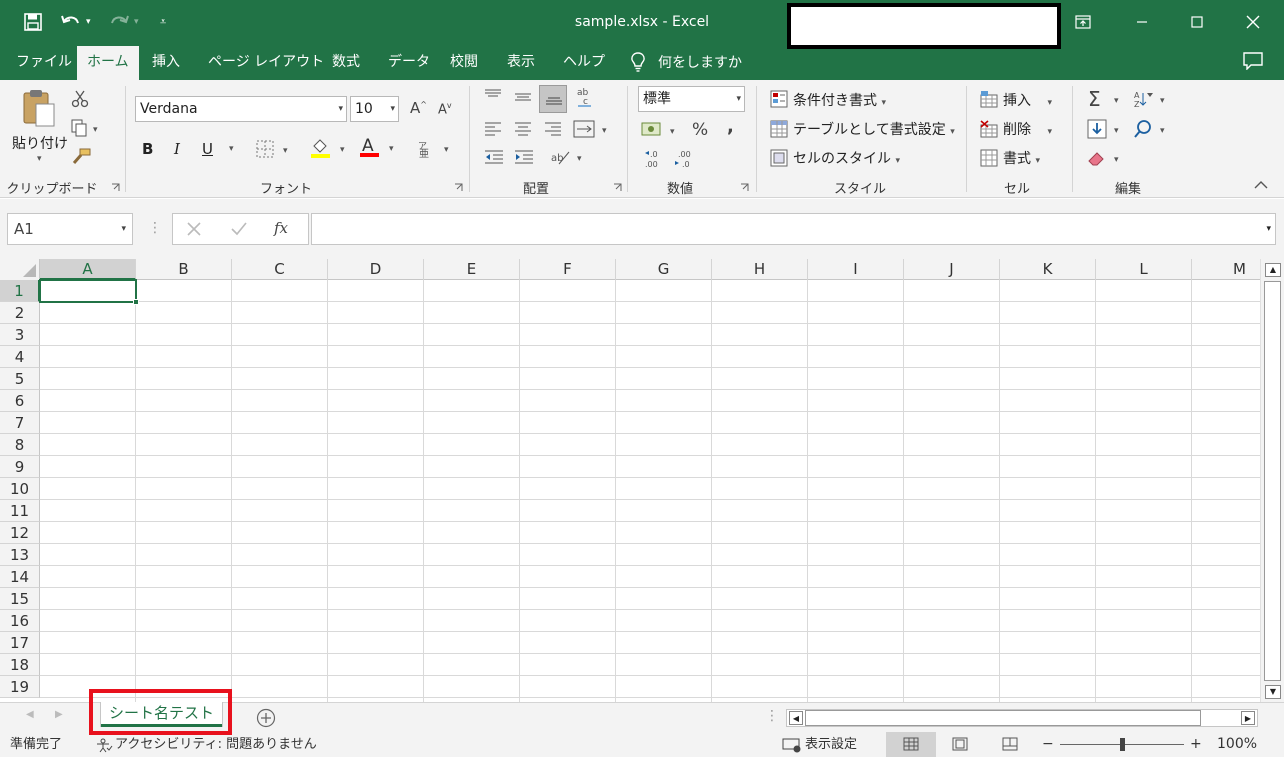 The height and width of the screenshot is (757, 1284). I want to click on row-header: 10, so click(20, 489).